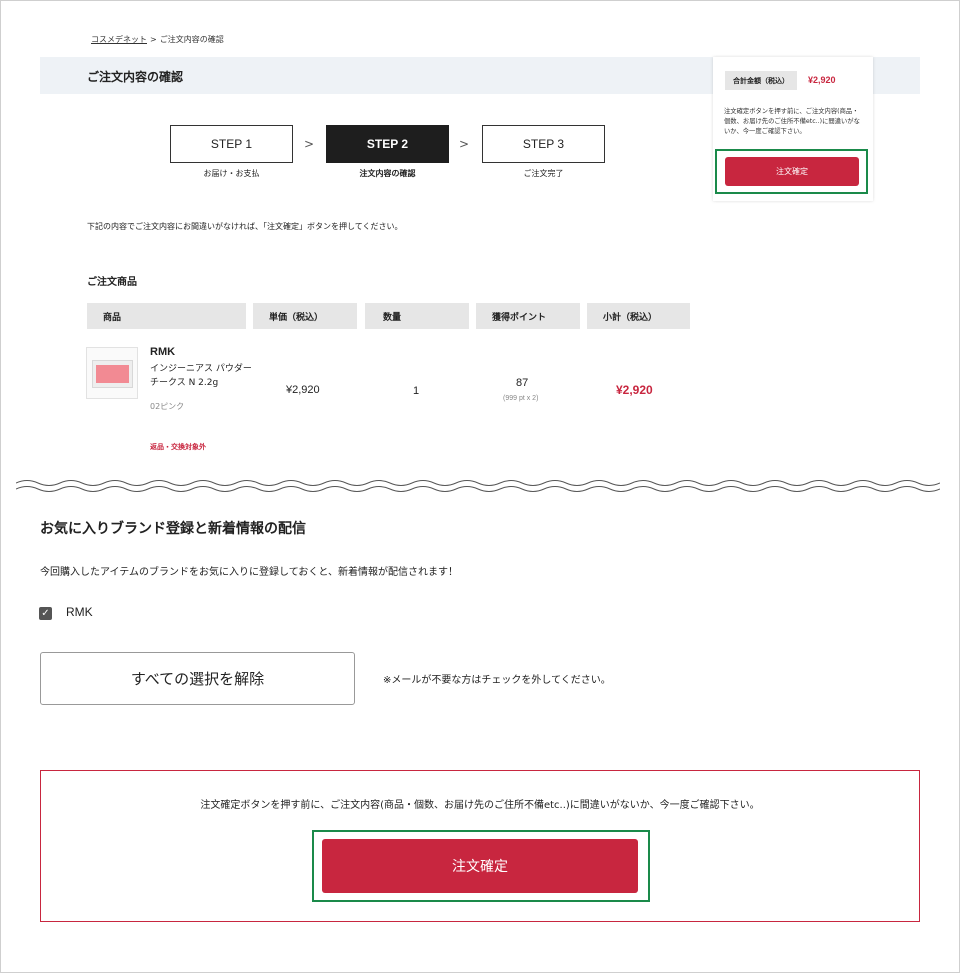  Describe the element at coordinates (231, 173) in the screenshot. I see `step-1-caption: お届け・お支払` at that location.